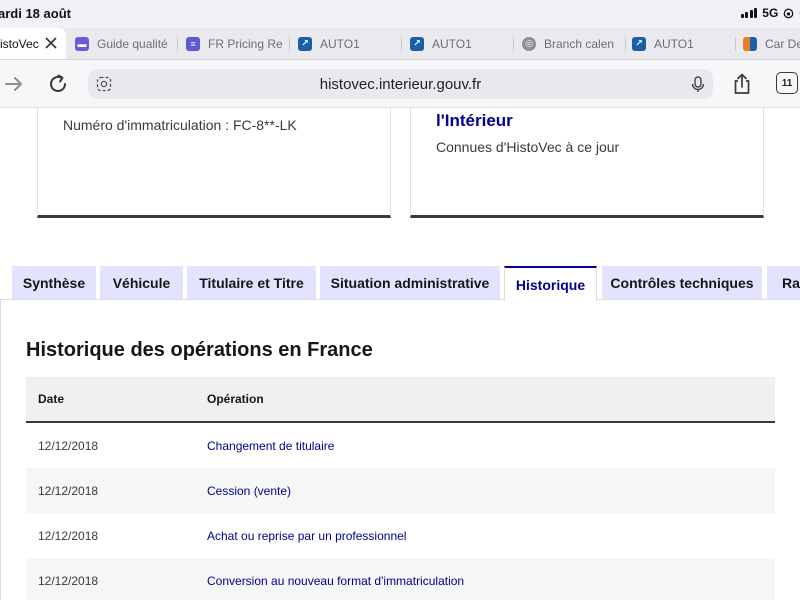  What do you see at coordinates (132, 43) in the screenshot?
I see `browser-tab-label: Guide qualité` at bounding box center [132, 43].